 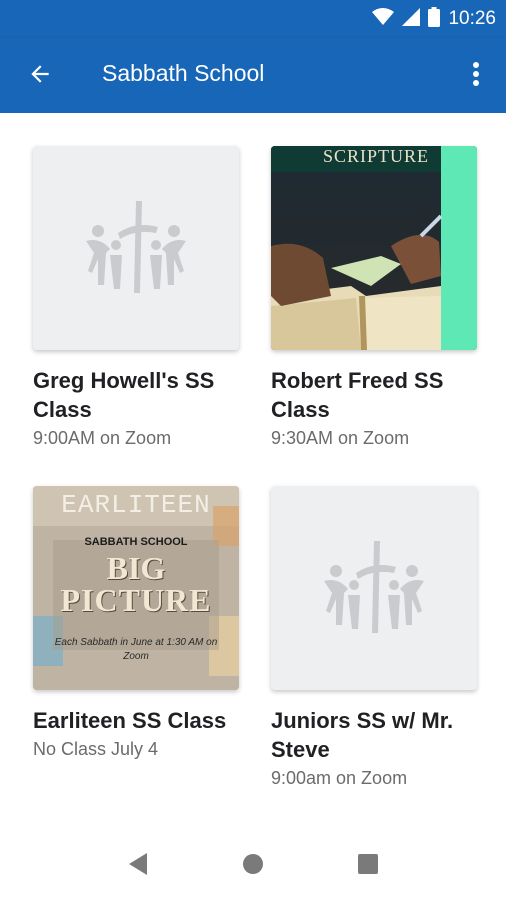 I want to click on system-nav-bar, so click(x=253, y=863).